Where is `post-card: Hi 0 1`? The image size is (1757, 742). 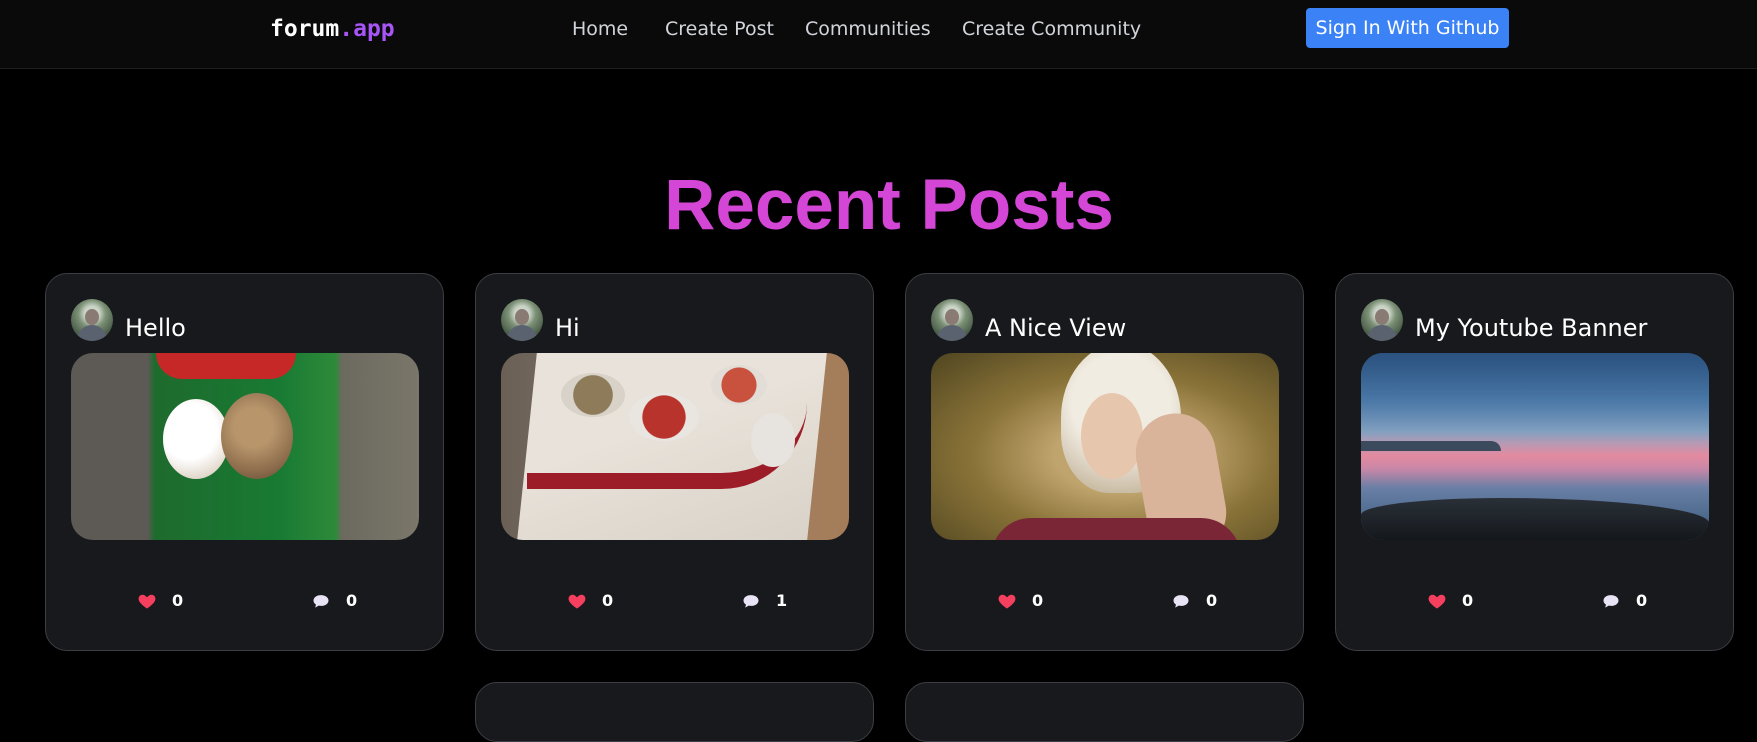 post-card: Hi 0 1 is located at coordinates (674, 462).